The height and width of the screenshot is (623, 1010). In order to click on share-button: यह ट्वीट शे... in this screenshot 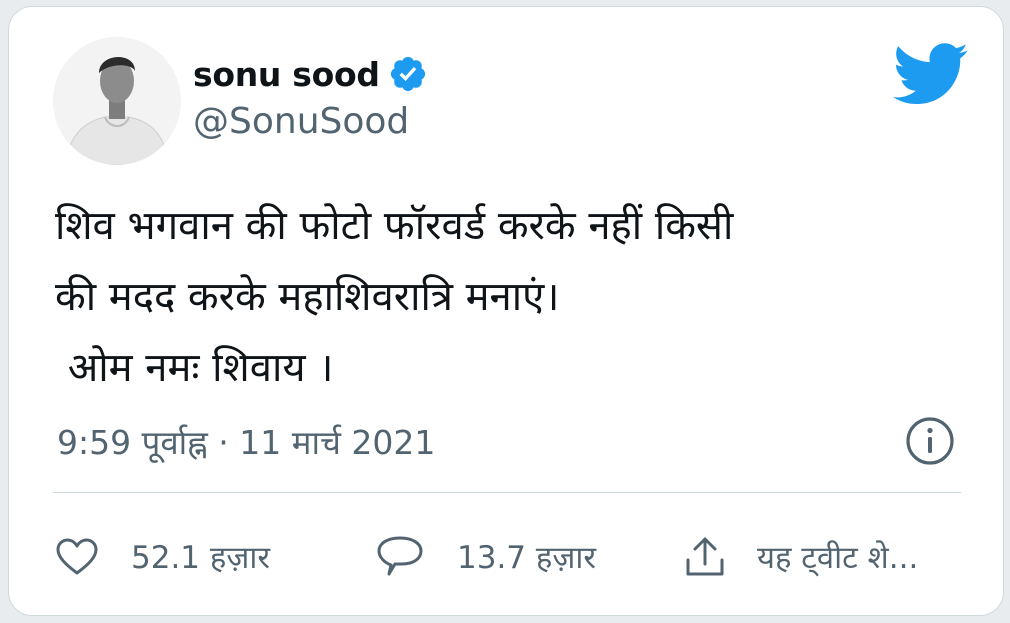, I will do `click(800, 557)`.